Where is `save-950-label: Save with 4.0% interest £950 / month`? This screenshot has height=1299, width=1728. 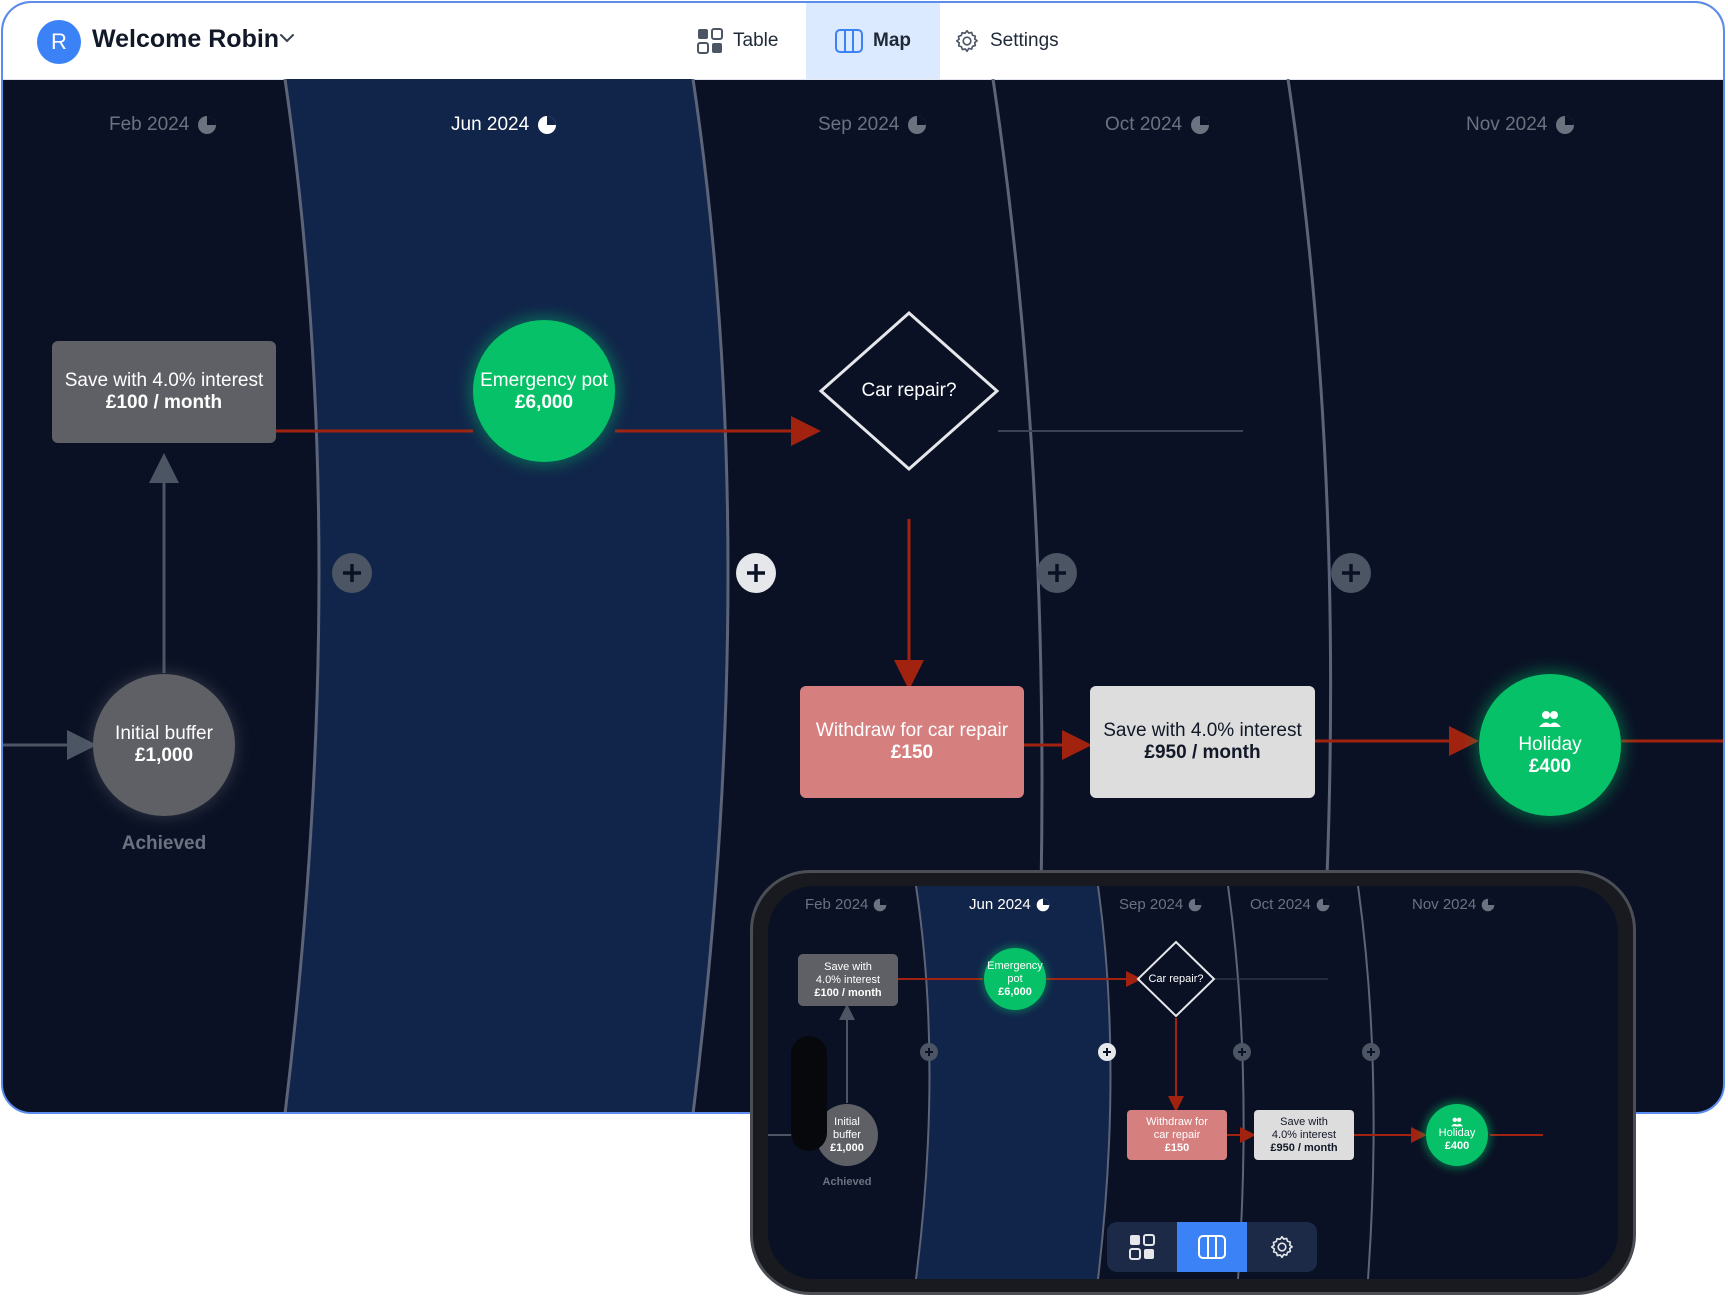 save-950-label: Save with 4.0% interest £950 / month is located at coordinates (1202, 742).